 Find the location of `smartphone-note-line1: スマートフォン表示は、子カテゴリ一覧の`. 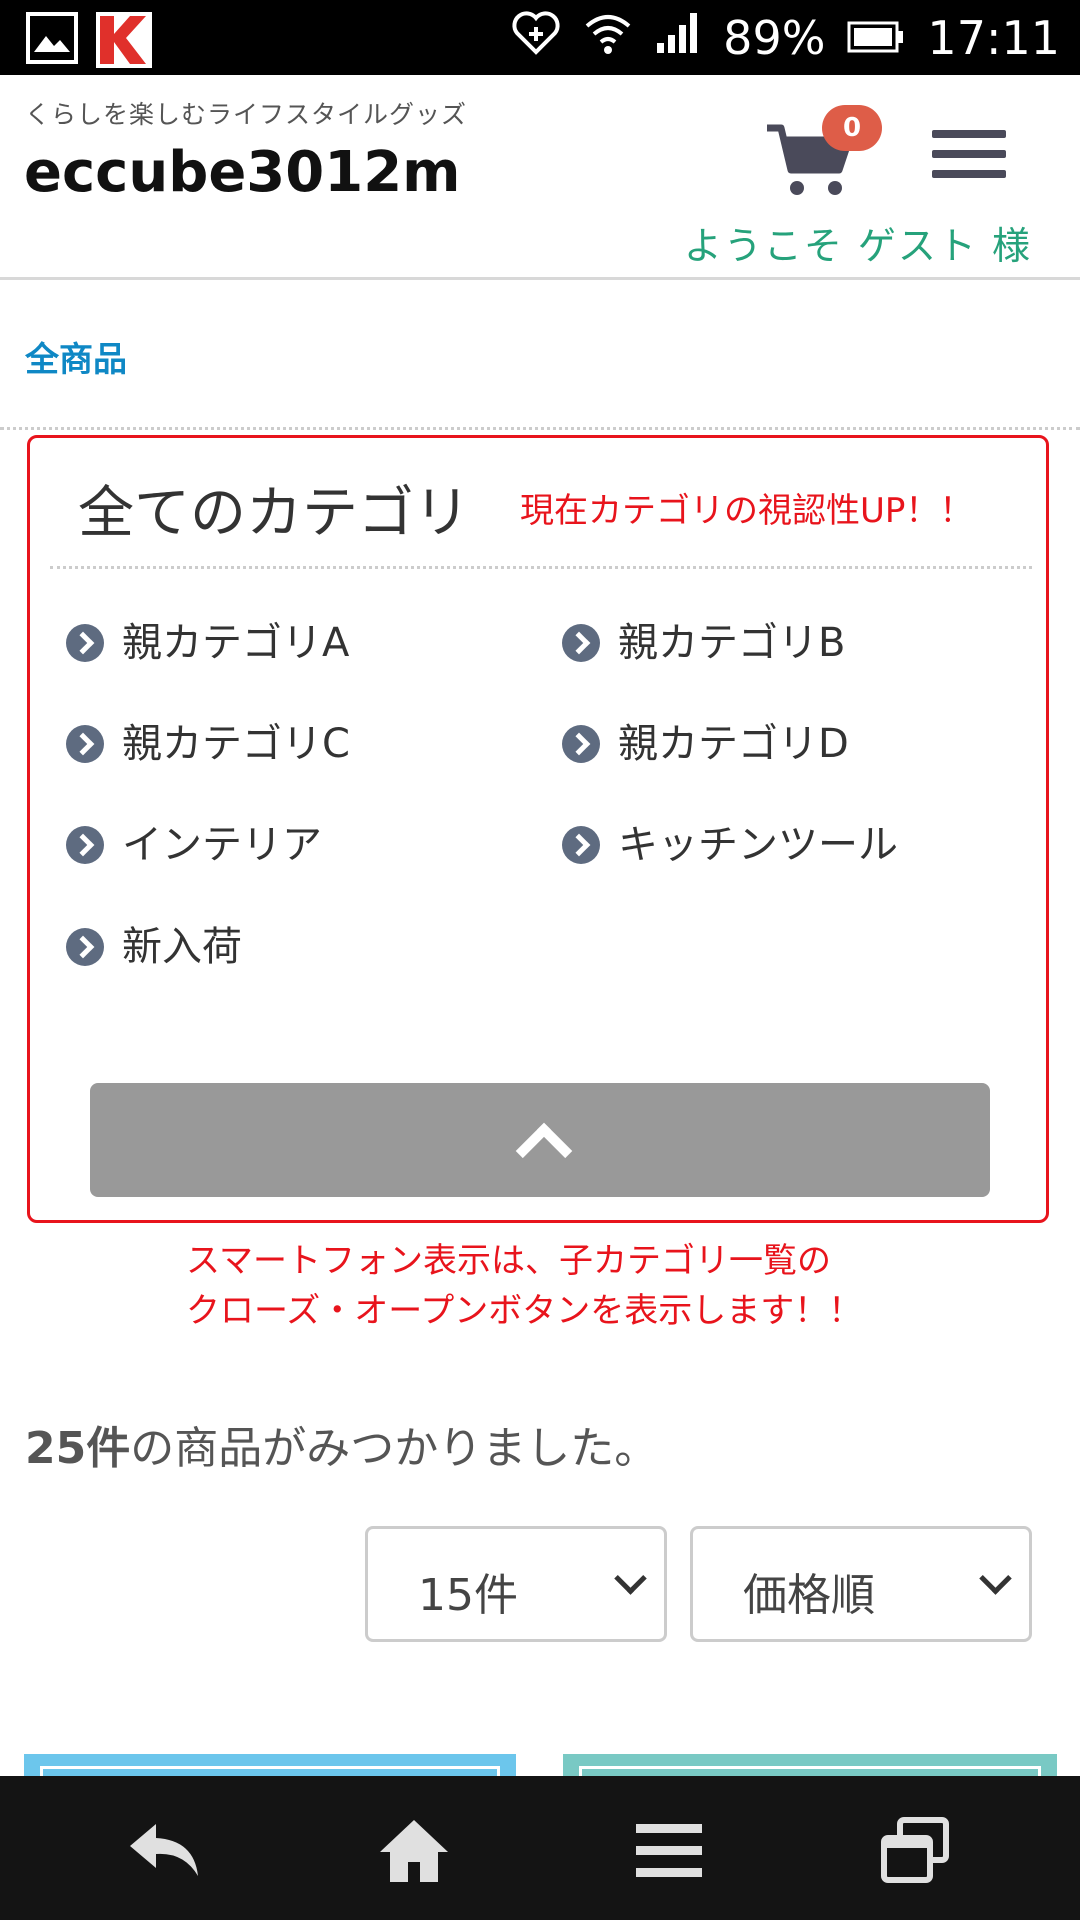

smartphone-note-line1: スマートフォン表示は、子カテゴリ一覧の is located at coordinates (508, 1261).